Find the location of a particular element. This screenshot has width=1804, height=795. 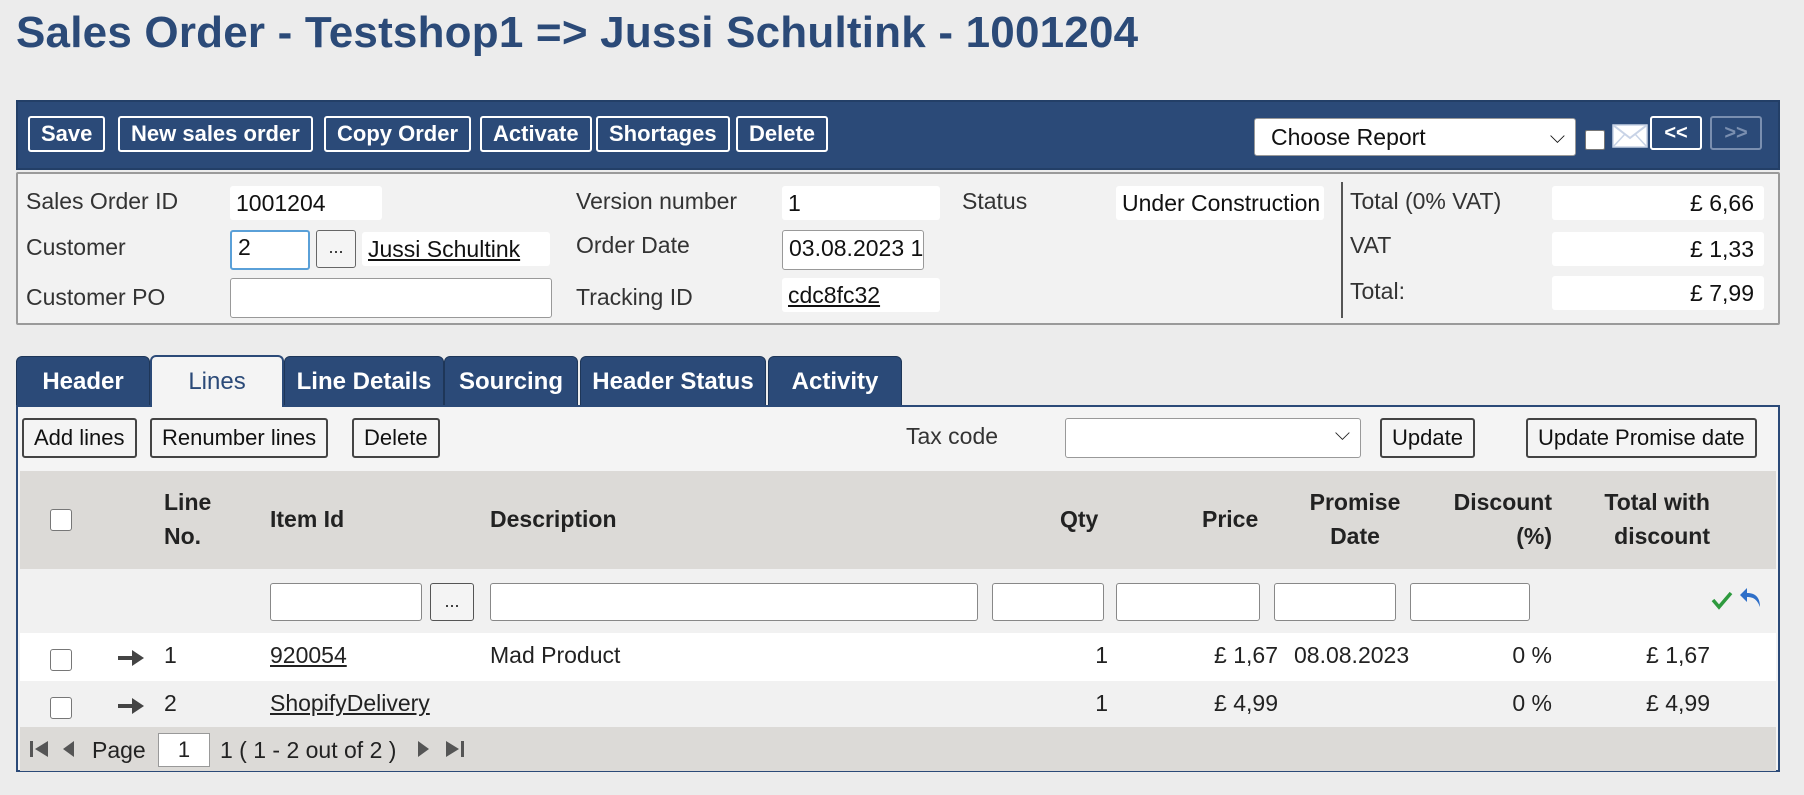

total-ex-vat-label: Total (0% VAT) is located at coordinates (1426, 201).